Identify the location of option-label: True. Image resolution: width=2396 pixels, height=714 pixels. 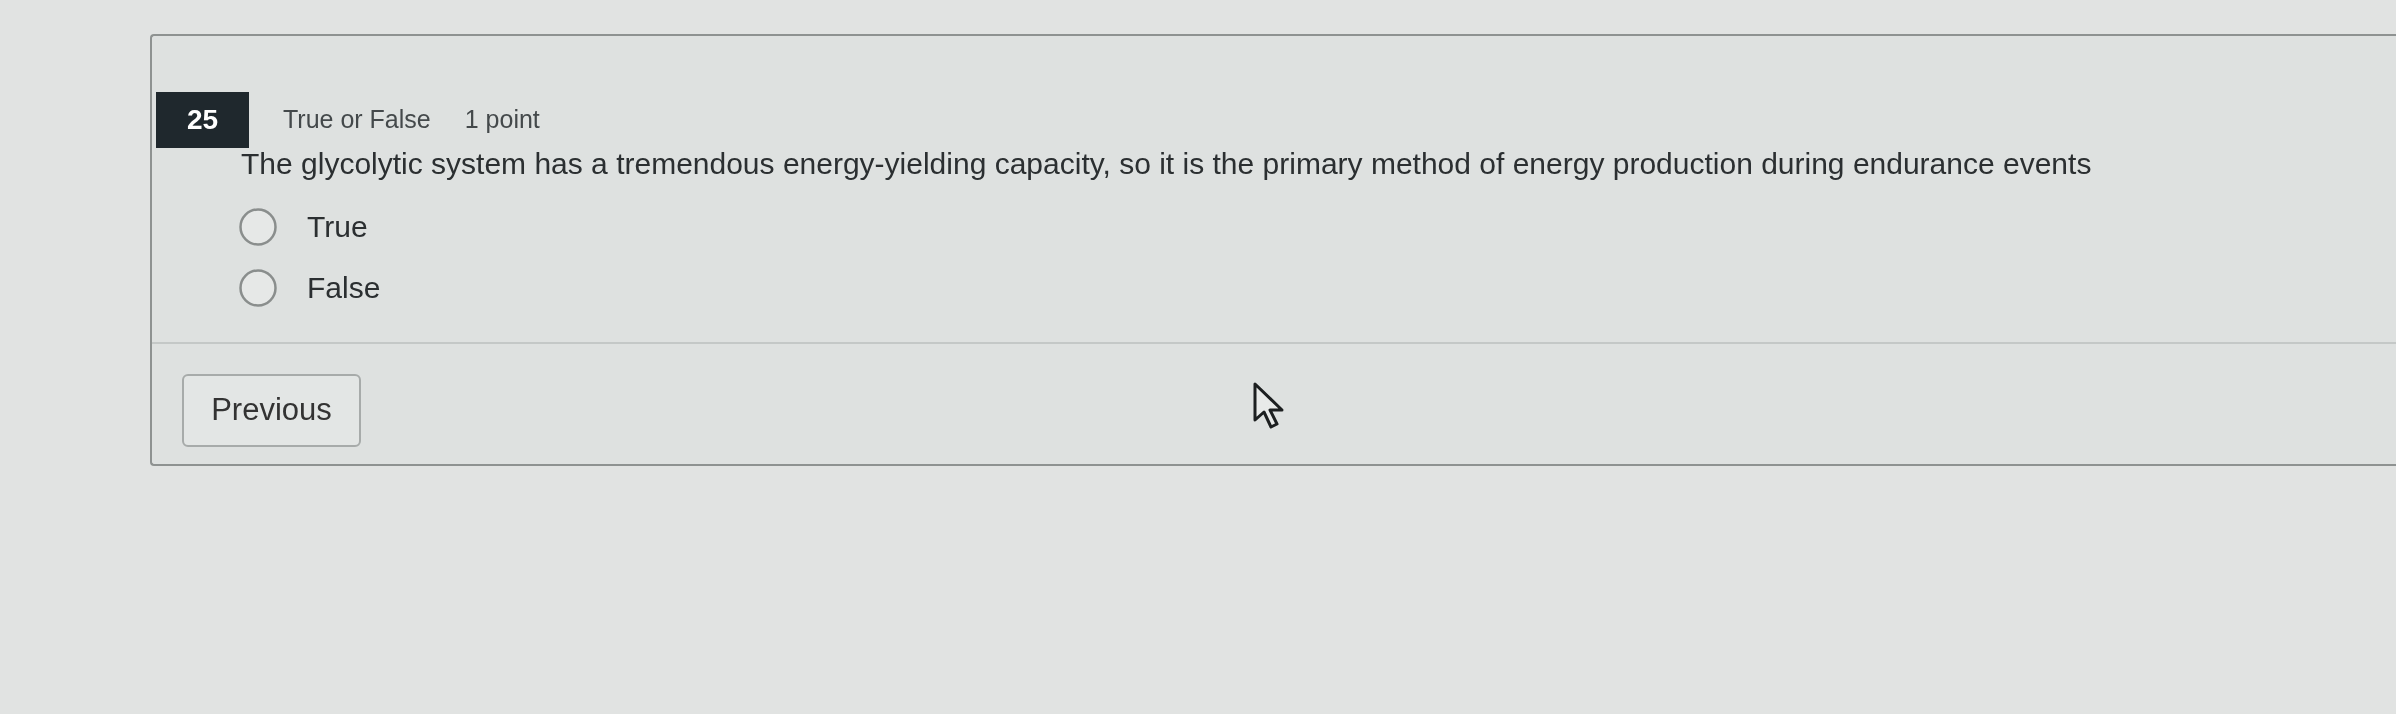
(337, 226).